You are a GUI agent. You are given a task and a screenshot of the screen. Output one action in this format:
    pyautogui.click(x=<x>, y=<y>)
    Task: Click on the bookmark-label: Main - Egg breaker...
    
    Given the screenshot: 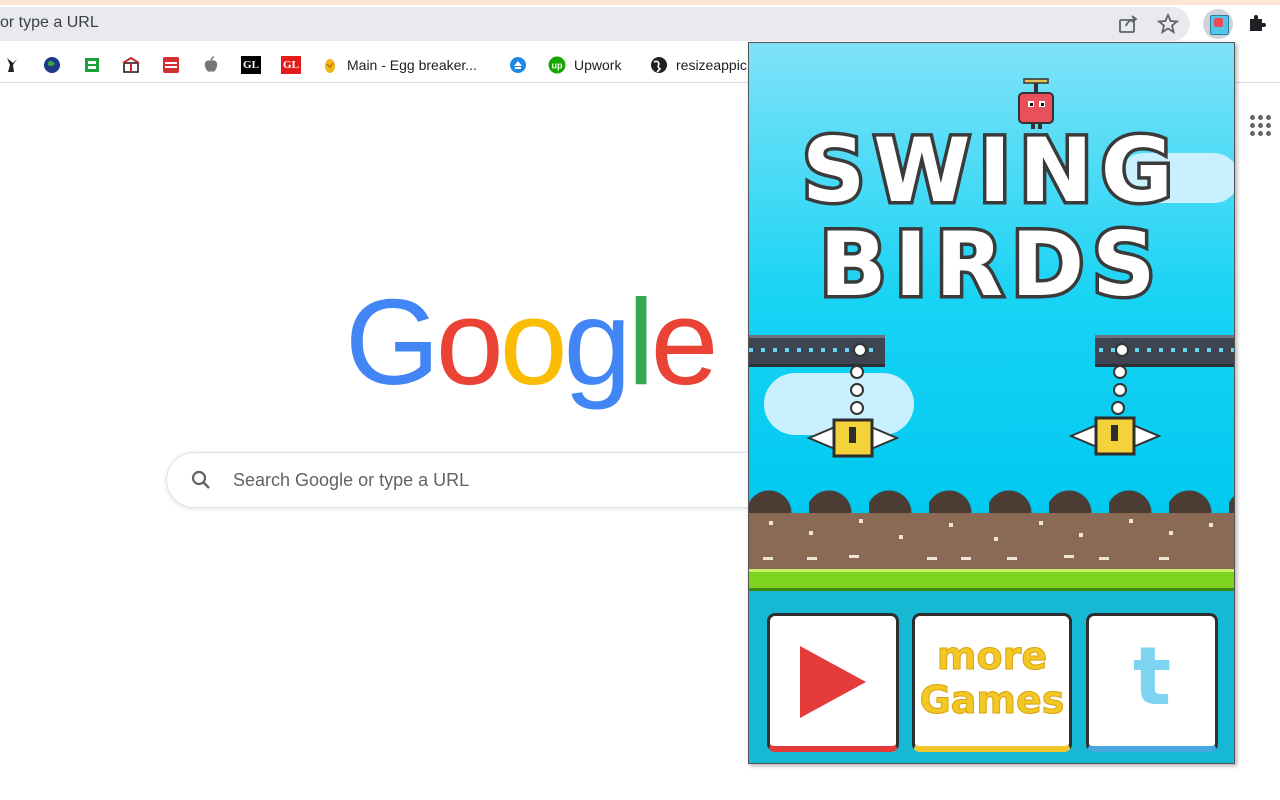 What is the action you would take?
    pyautogui.click(x=412, y=65)
    